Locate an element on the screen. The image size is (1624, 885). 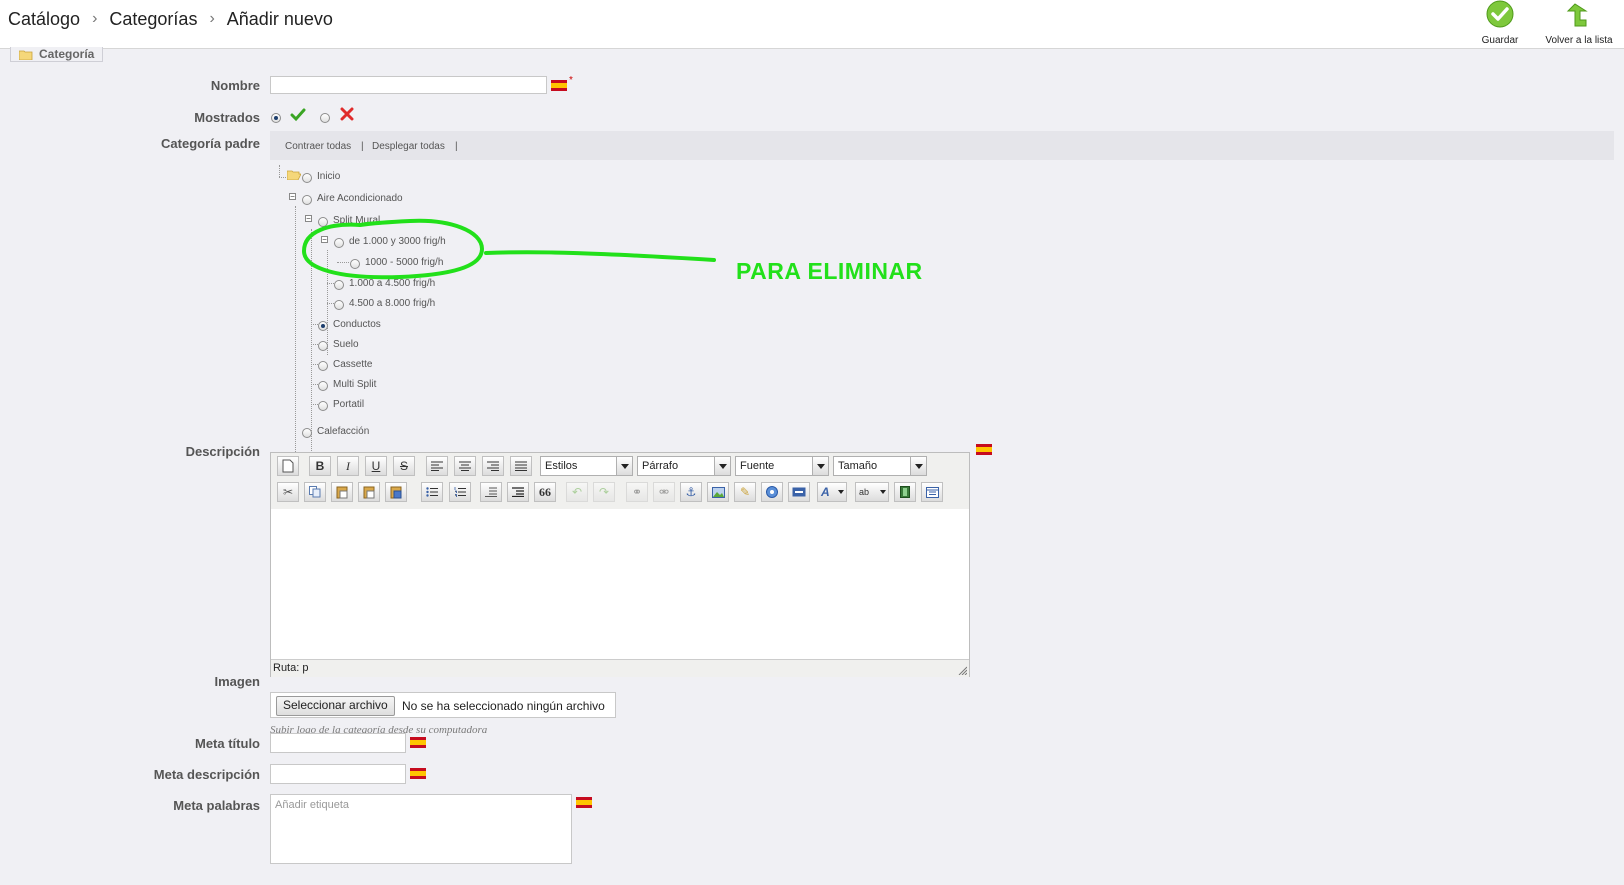
link-icon: ⚭ is located at coordinates (637, 492).